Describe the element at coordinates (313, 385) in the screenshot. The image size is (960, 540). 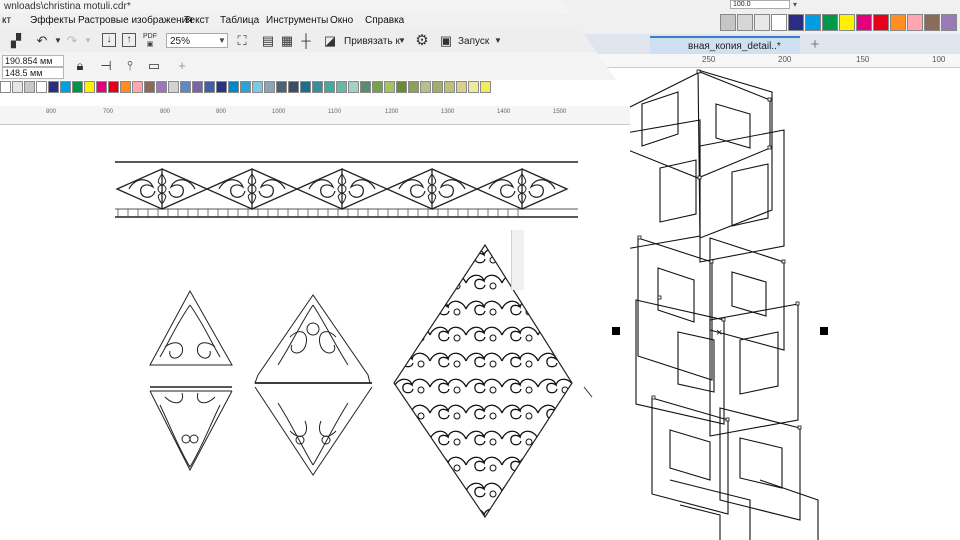
I see `ornament-medium-diamond` at that location.